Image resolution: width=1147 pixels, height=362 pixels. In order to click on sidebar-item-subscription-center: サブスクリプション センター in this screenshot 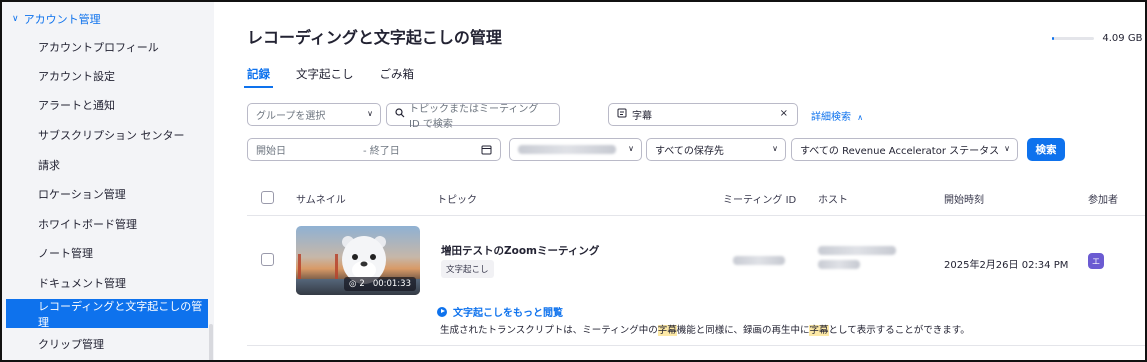, I will do `click(105, 134)`.